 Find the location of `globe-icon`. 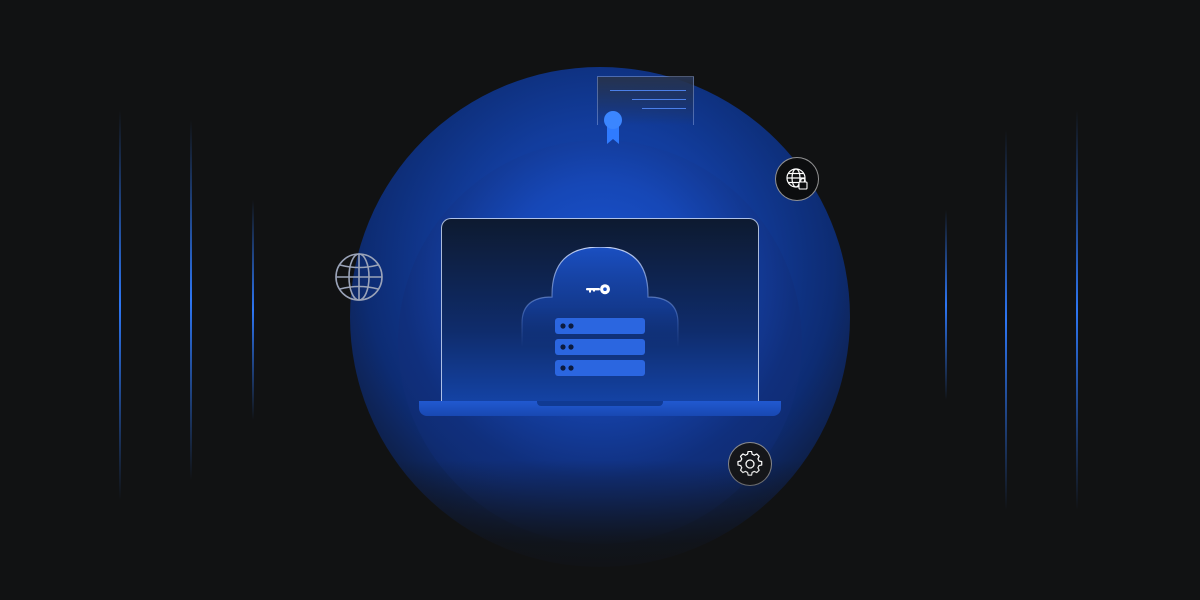

globe-icon is located at coordinates (359, 277).